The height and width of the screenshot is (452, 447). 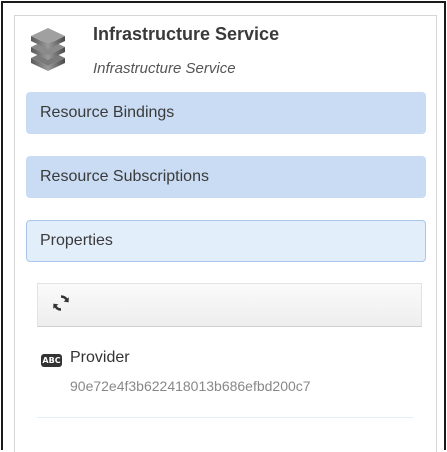 I want to click on stacked-disks-icon, so click(x=48, y=49).